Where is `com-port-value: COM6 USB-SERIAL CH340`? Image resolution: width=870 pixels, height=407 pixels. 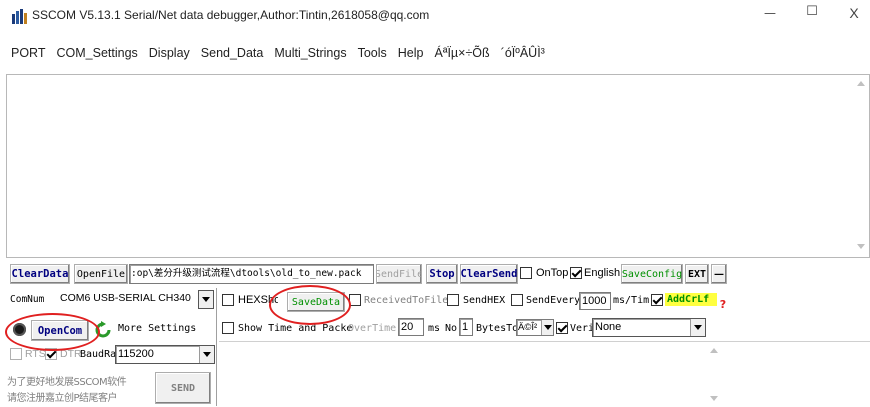 com-port-value: COM6 USB-SERIAL CH340 is located at coordinates (125, 298).